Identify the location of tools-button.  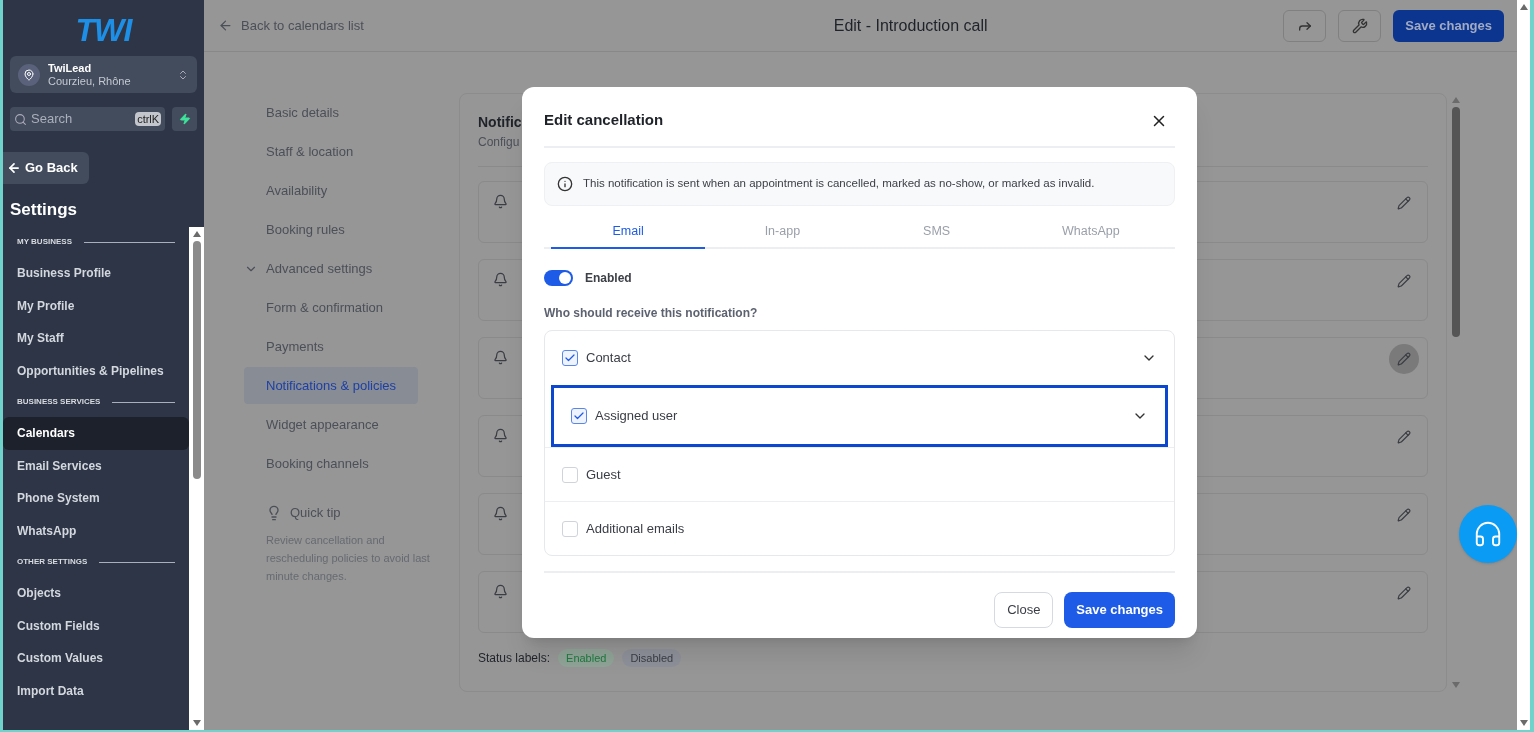
(1360, 25).